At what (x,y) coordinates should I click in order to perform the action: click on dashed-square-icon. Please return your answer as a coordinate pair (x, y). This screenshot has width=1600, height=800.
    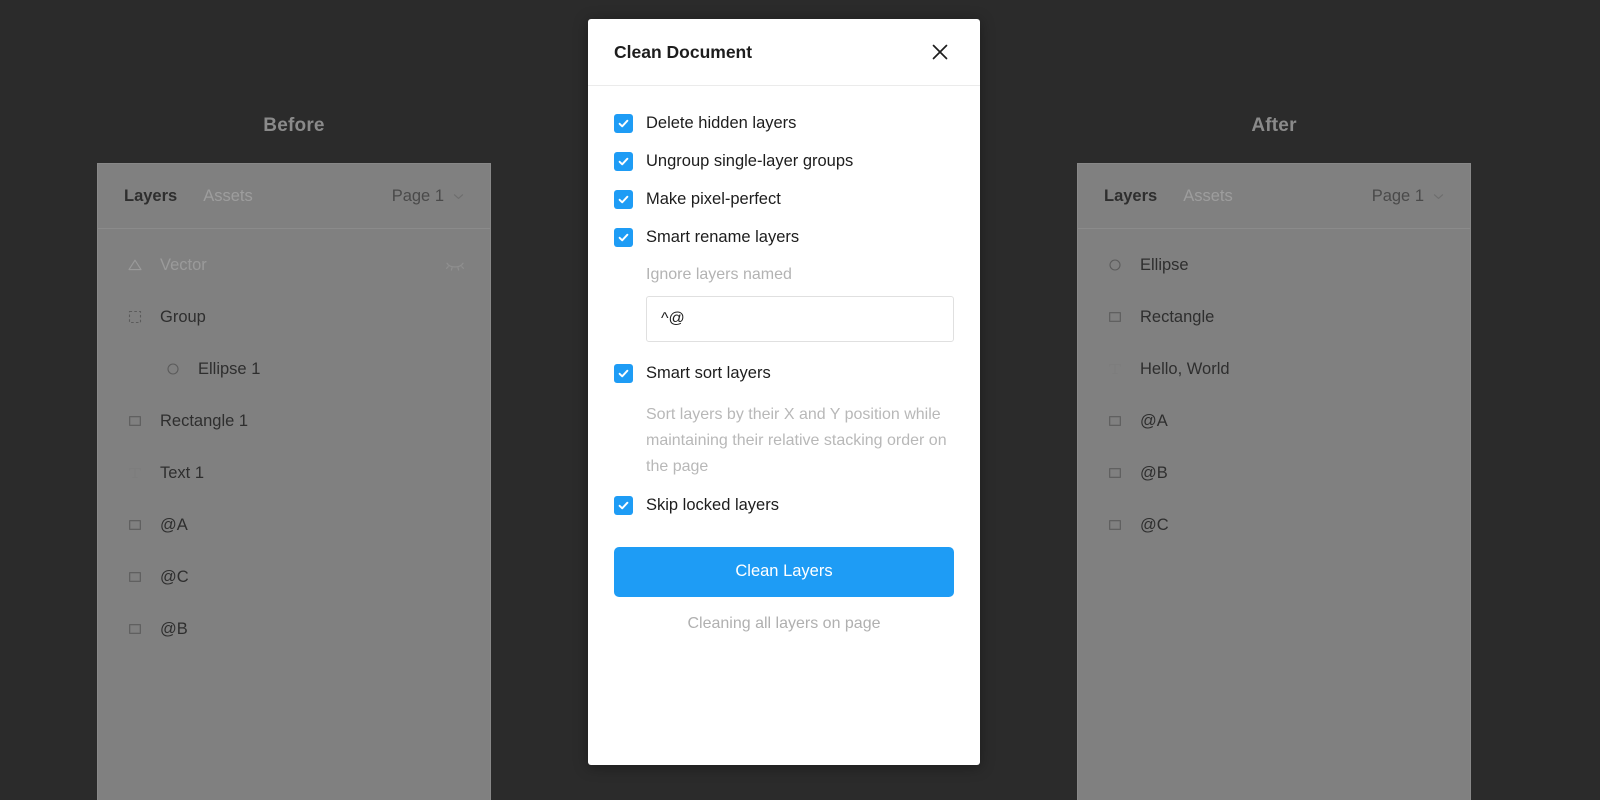
    Looking at the image, I should click on (135, 317).